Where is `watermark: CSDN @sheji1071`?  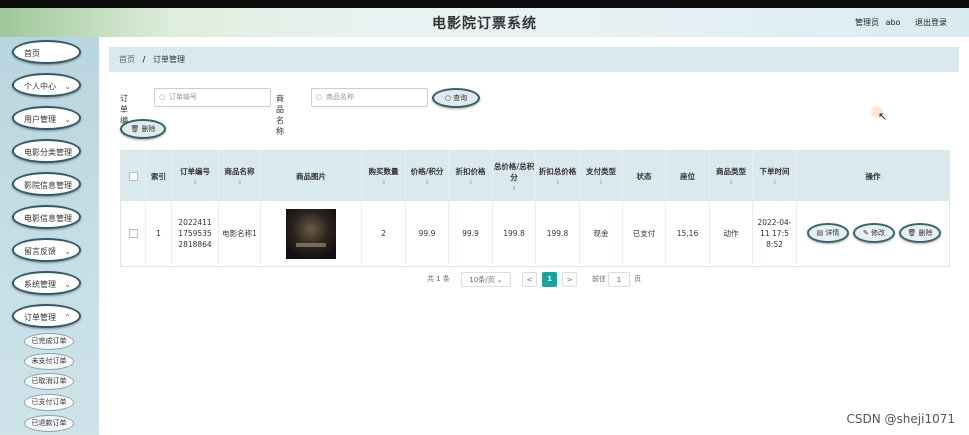
watermark: CSDN @sheji1071 is located at coordinates (900, 419).